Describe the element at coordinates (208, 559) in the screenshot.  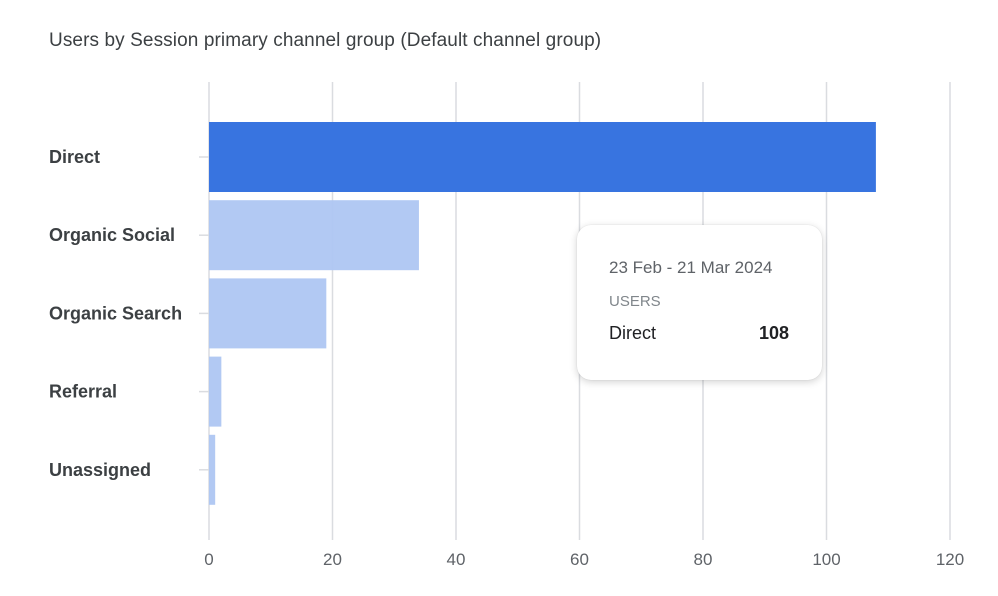
I see `x-tick-label: 0` at that location.